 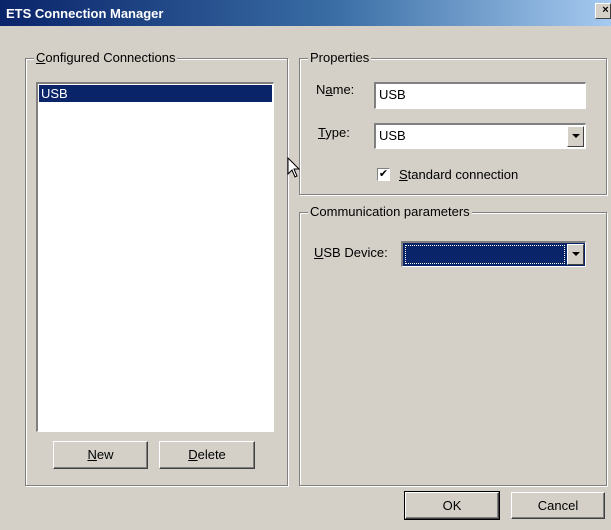 What do you see at coordinates (383, 174) in the screenshot?
I see `standard-connection-checkbox: ✔` at bounding box center [383, 174].